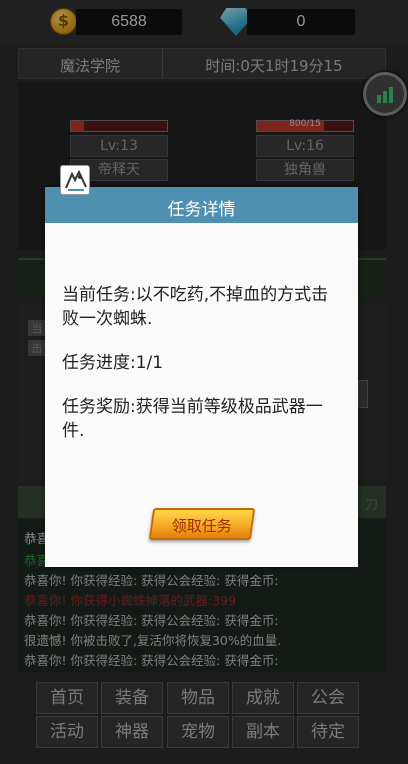 This screenshot has height=764, width=408. I want to click on current-task-text: 当前任务:以不吃药,不掉血的方式击败一次蜘蛛., so click(195, 307).